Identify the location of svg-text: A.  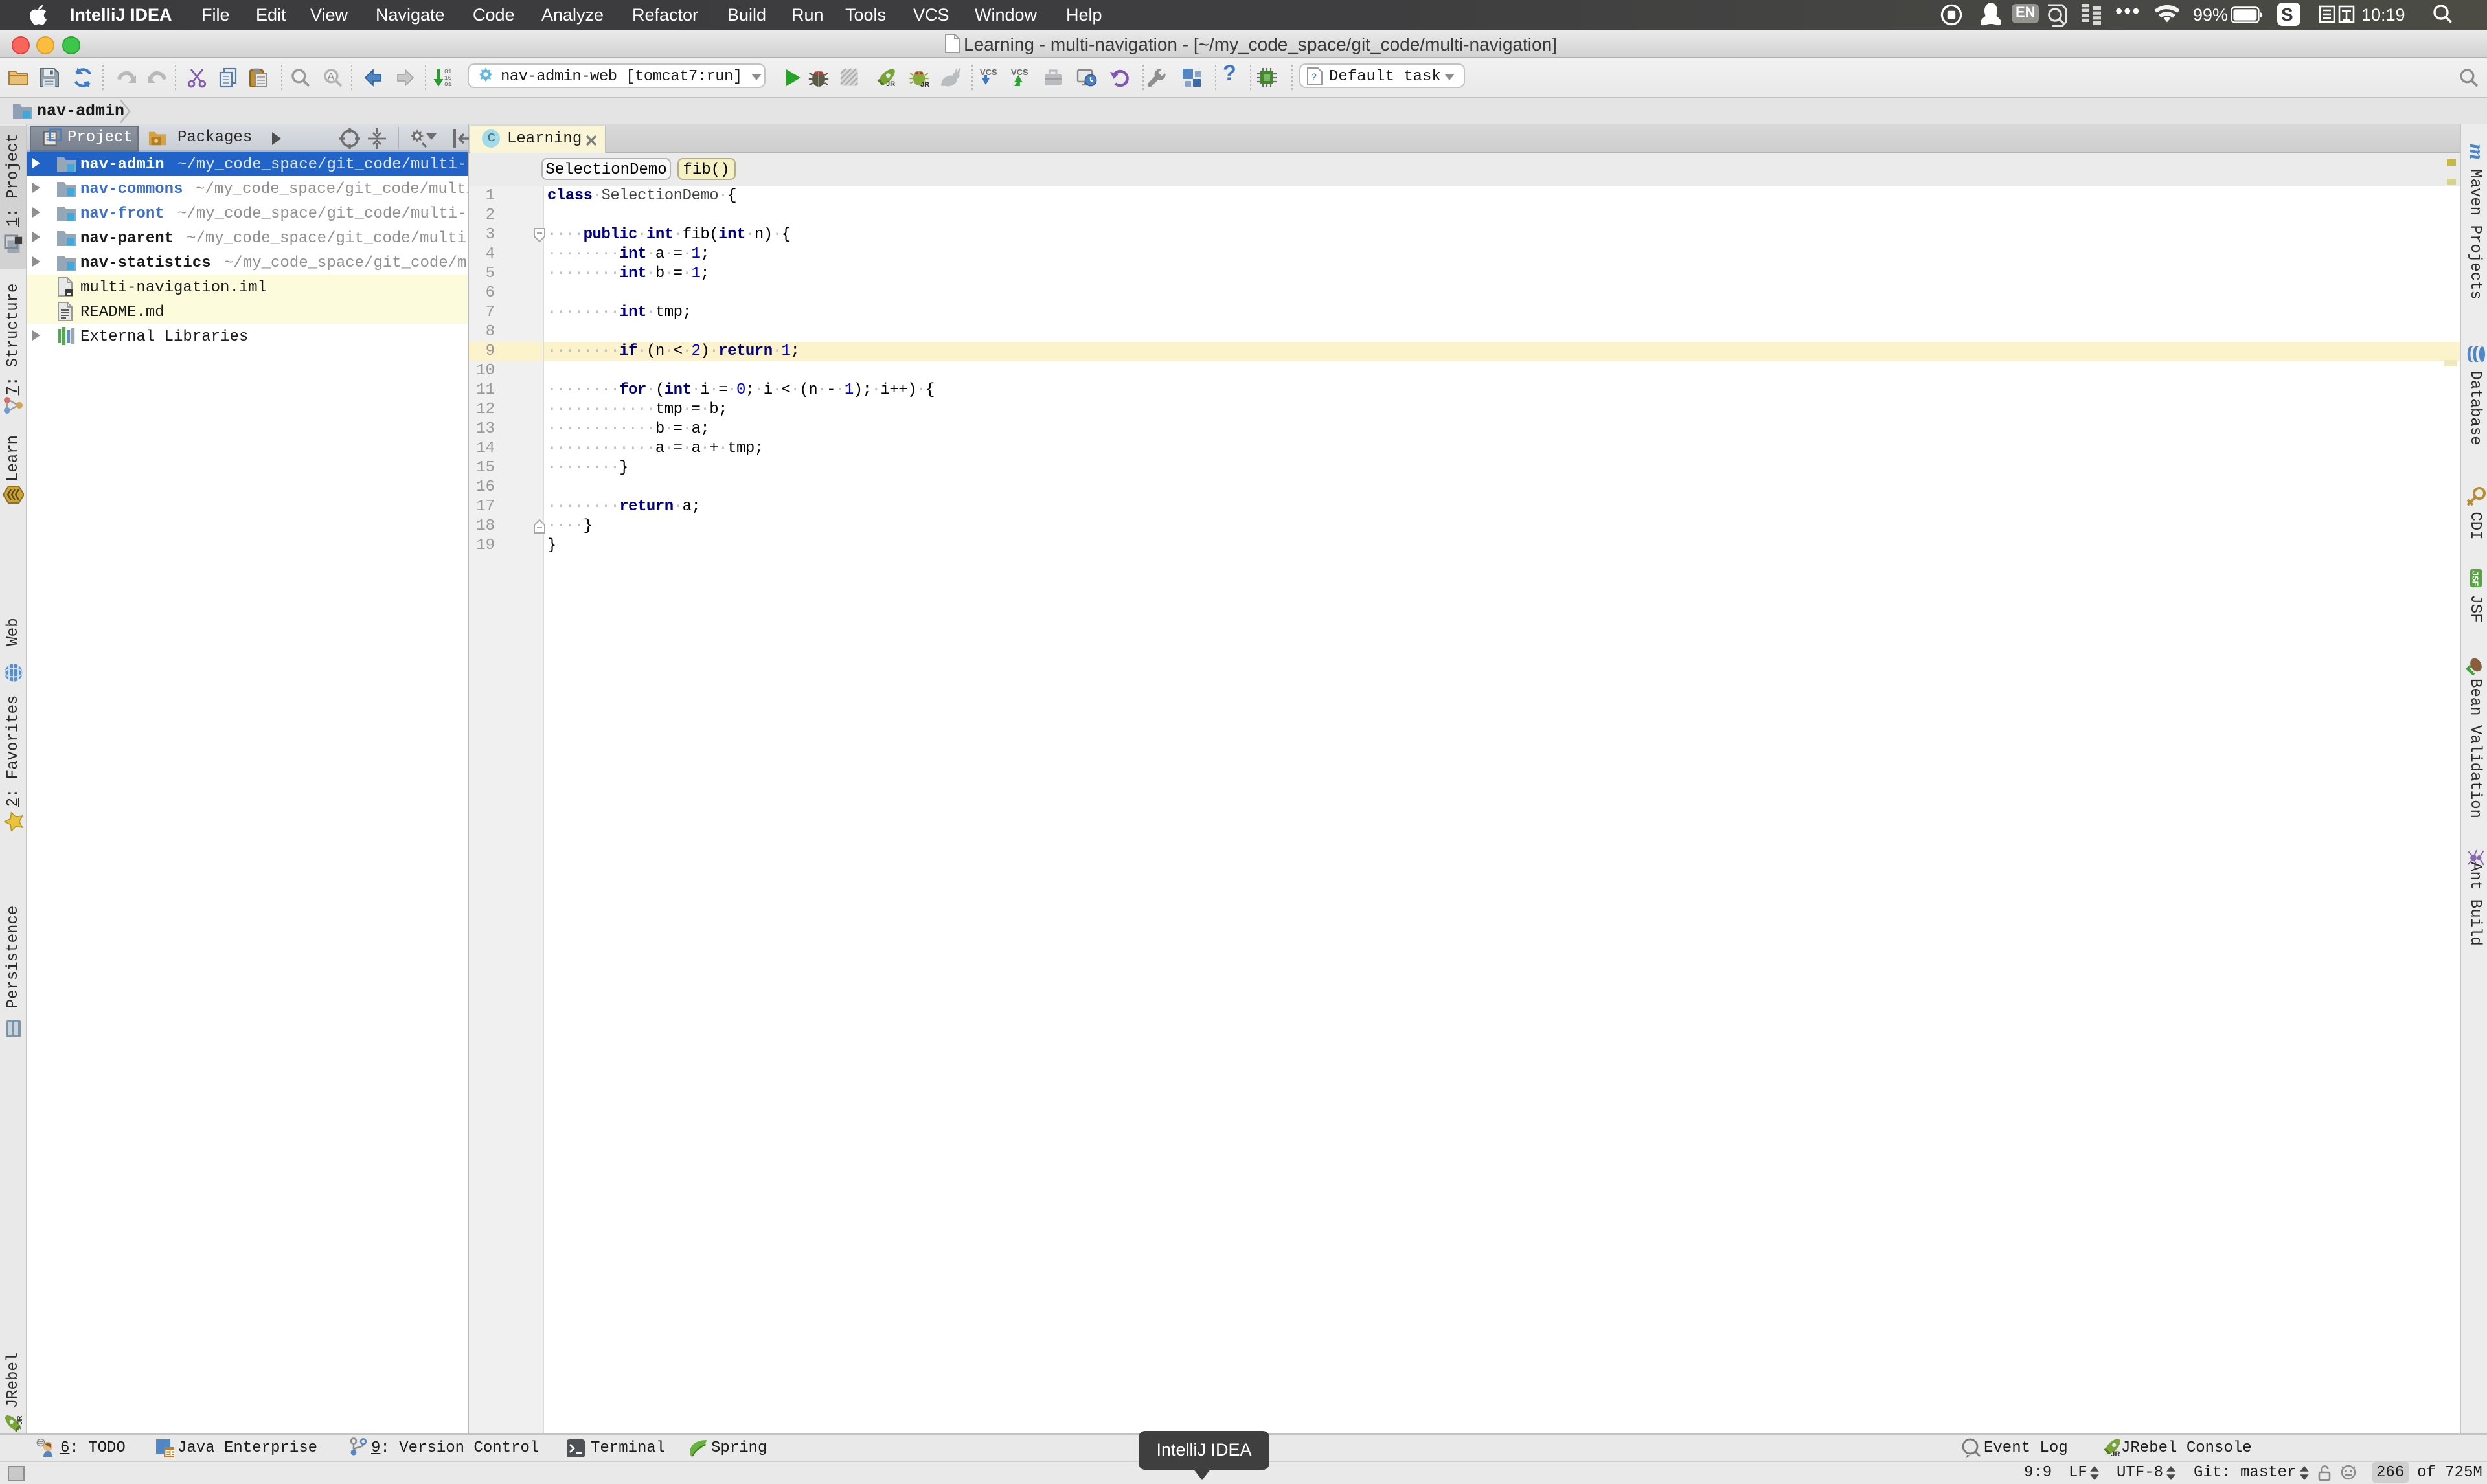
(330, 76).